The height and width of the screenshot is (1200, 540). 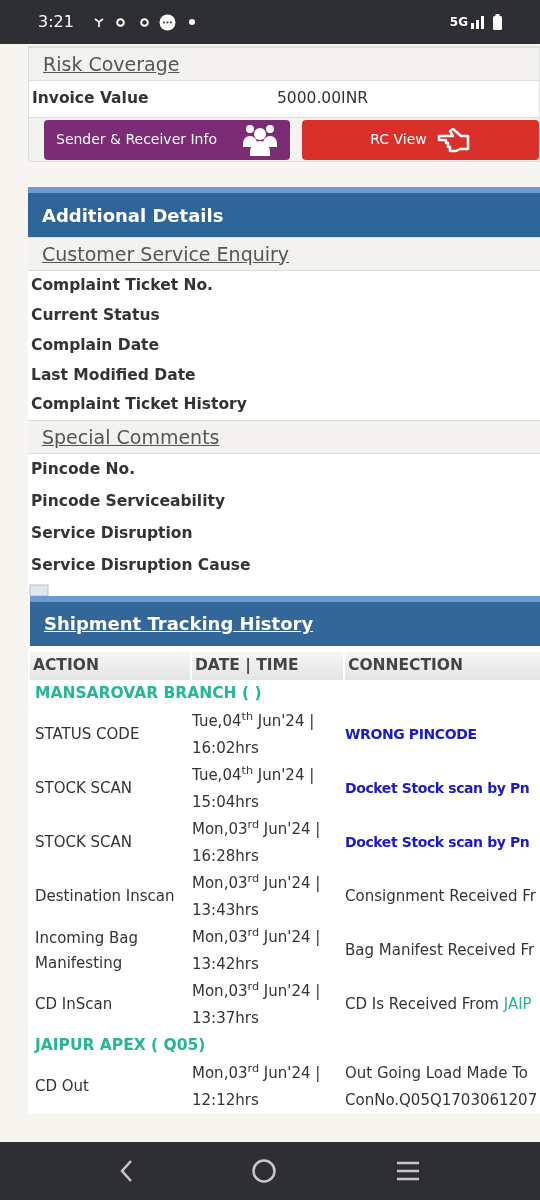 What do you see at coordinates (131, 437) in the screenshot?
I see `section-title-link: Special Comments` at bounding box center [131, 437].